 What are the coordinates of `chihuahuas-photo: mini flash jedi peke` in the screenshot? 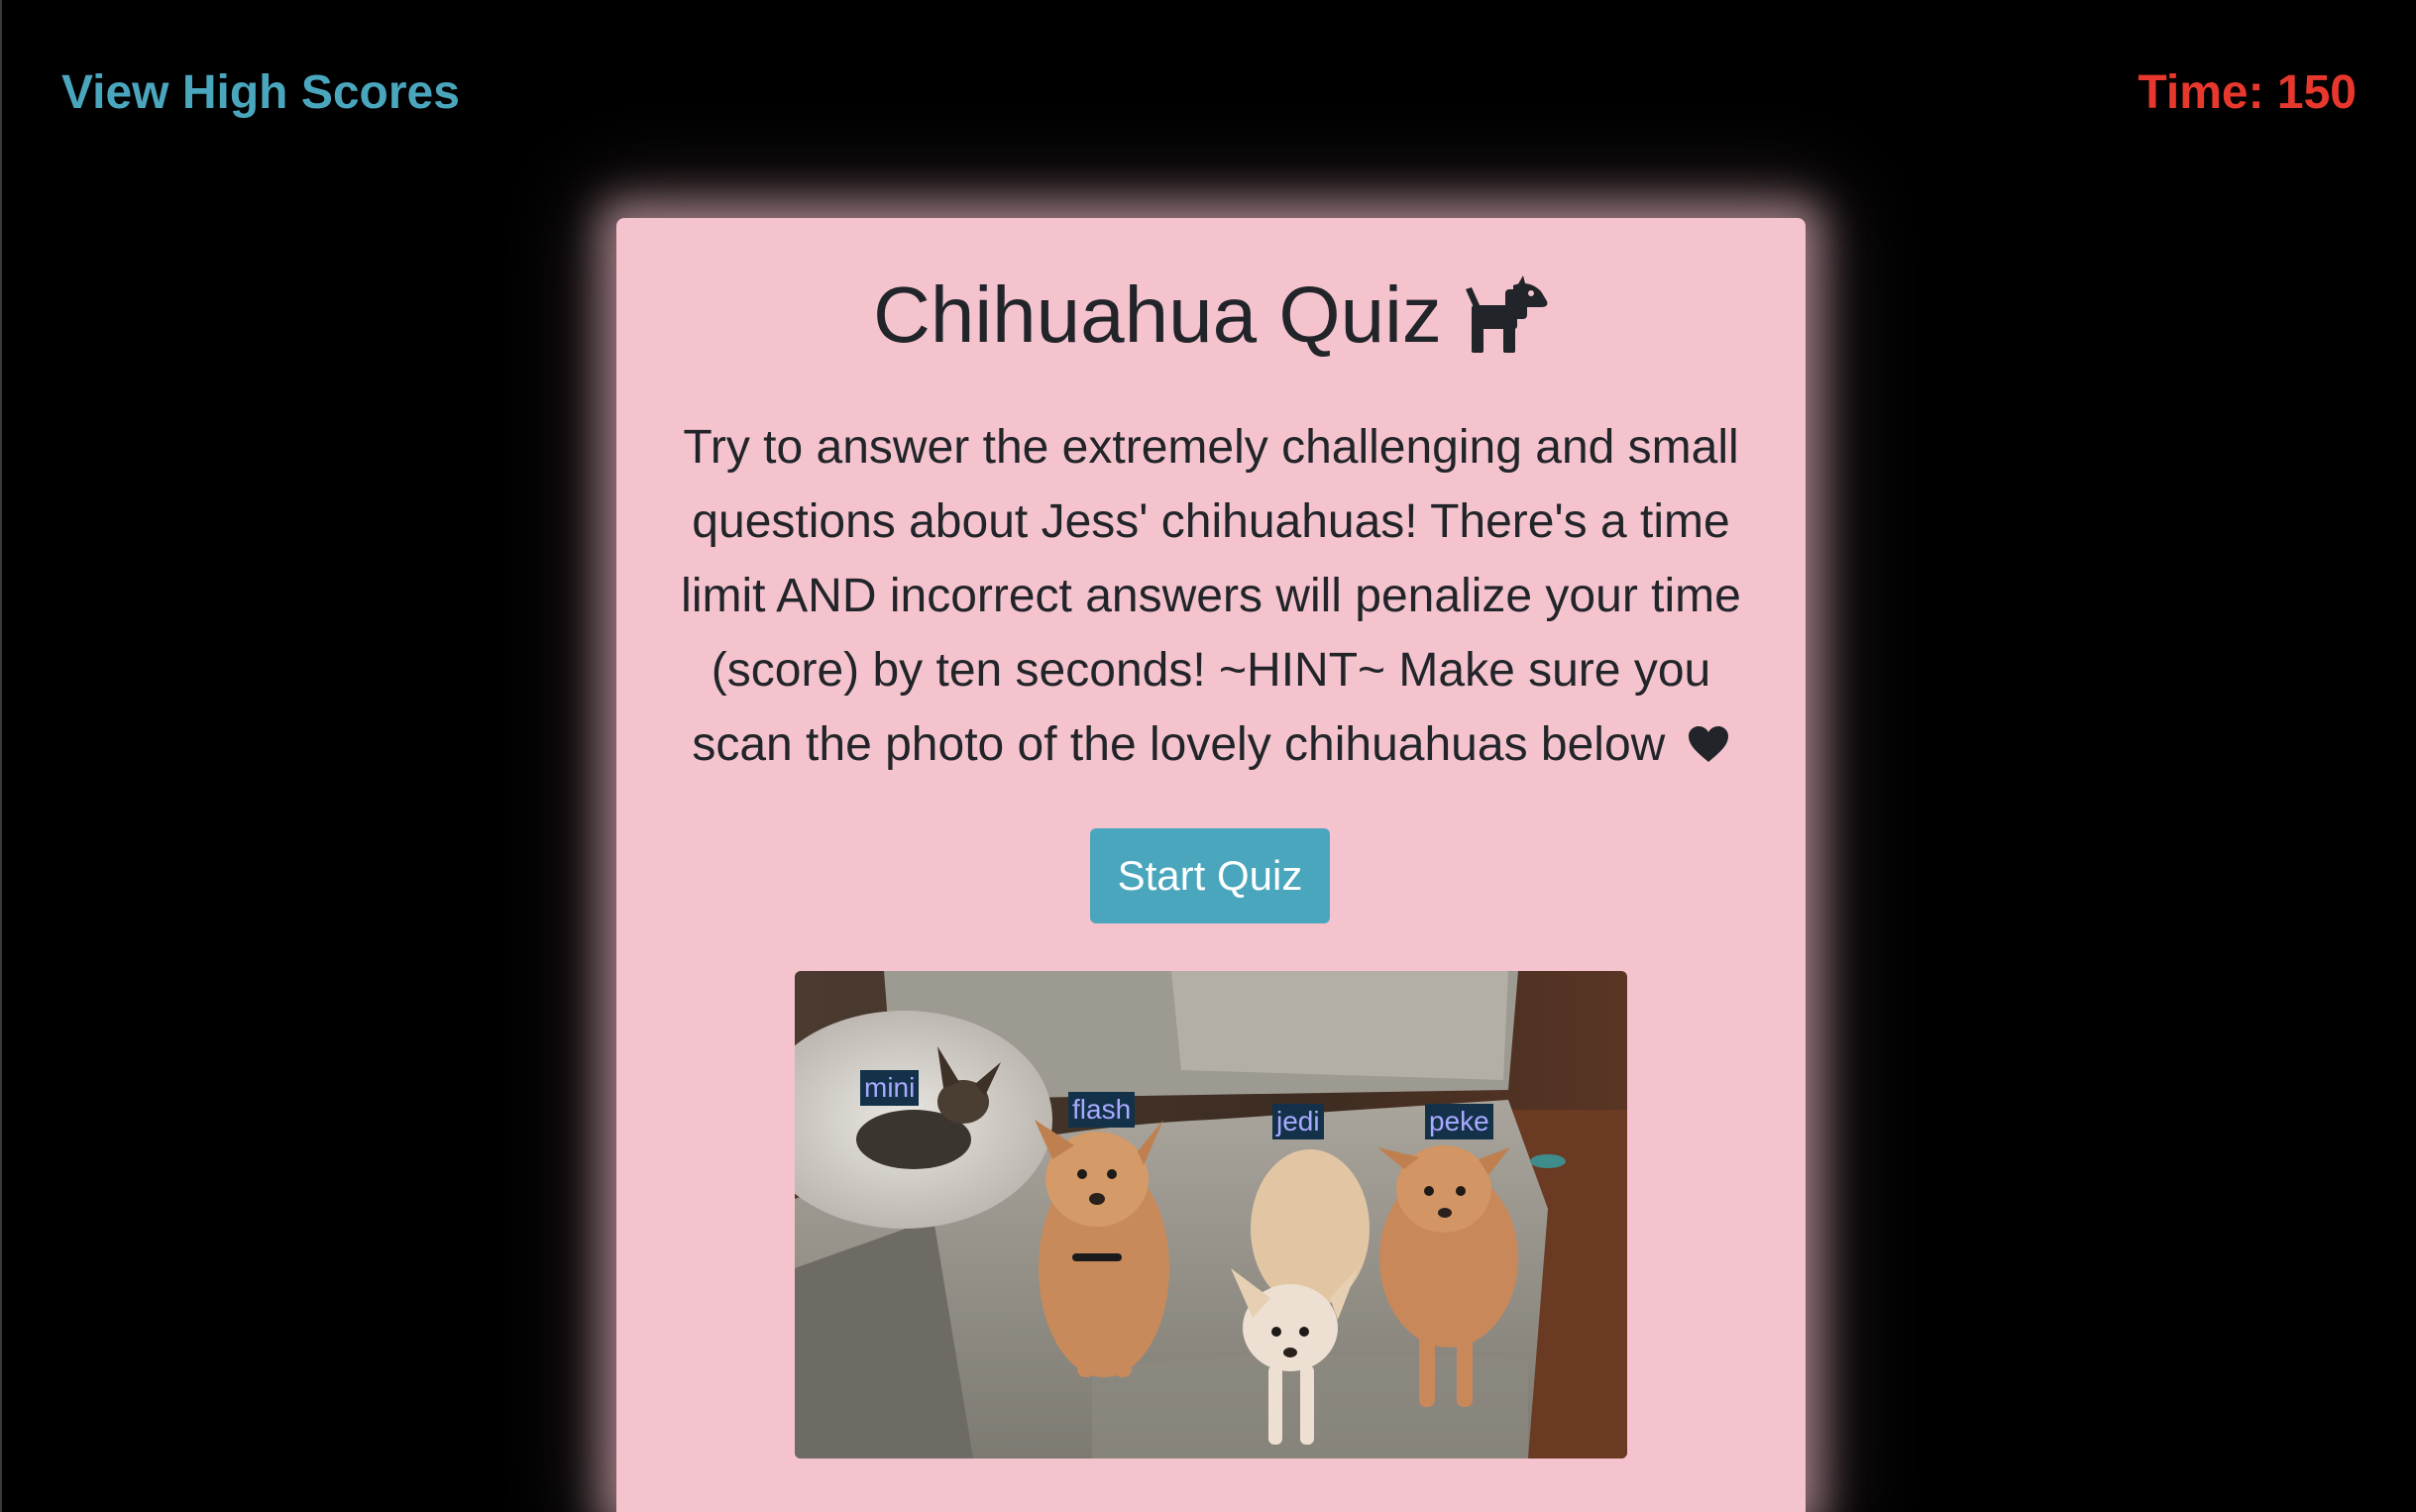 It's located at (1211, 1215).